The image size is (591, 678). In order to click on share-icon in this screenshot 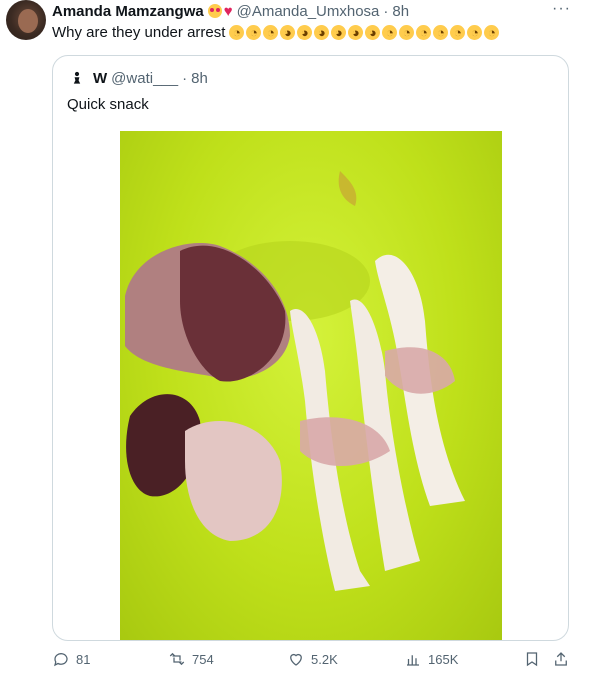, I will do `click(561, 659)`.